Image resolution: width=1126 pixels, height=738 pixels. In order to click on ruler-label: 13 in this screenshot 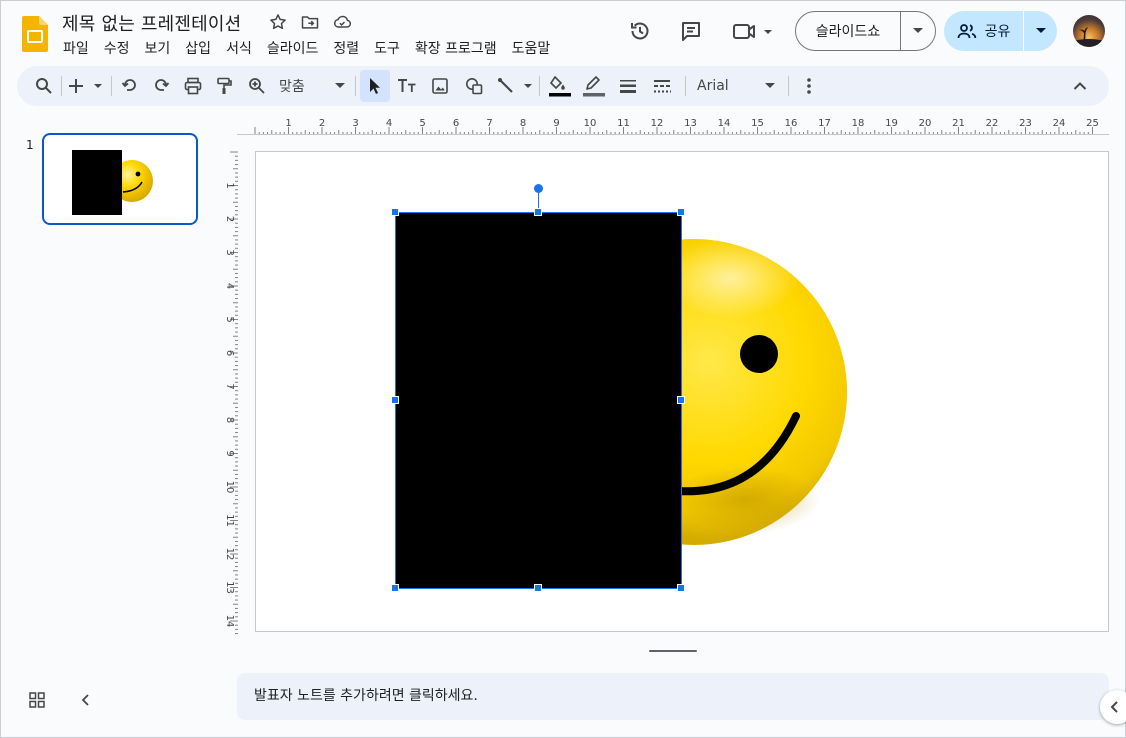, I will do `click(690, 123)`.